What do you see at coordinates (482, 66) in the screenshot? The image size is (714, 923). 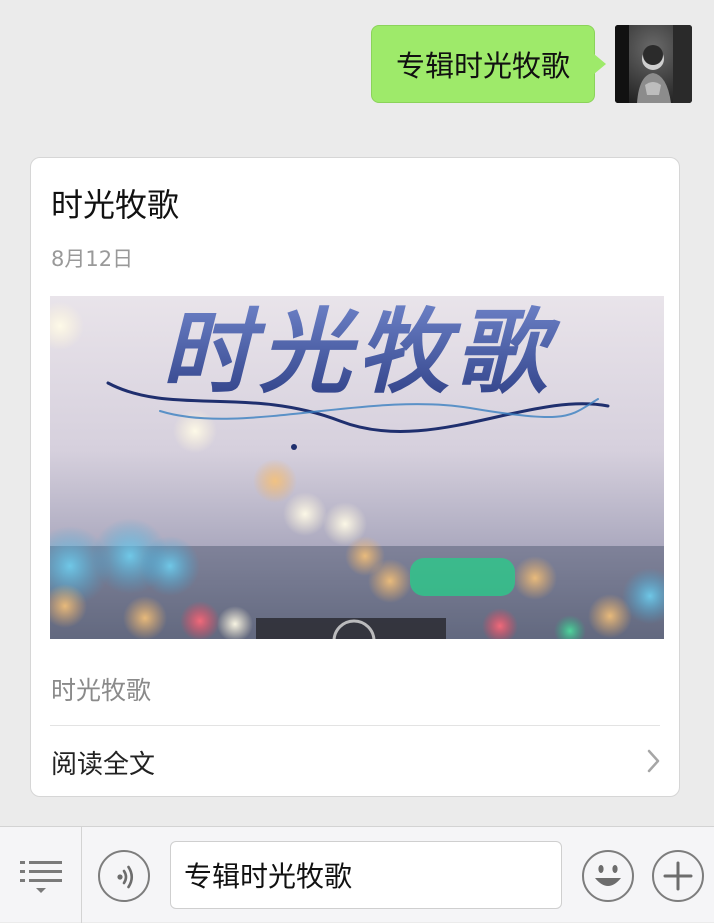 I see `outgoing-message-text: 专辑时光牧歌` at bounding box center [482, 66].